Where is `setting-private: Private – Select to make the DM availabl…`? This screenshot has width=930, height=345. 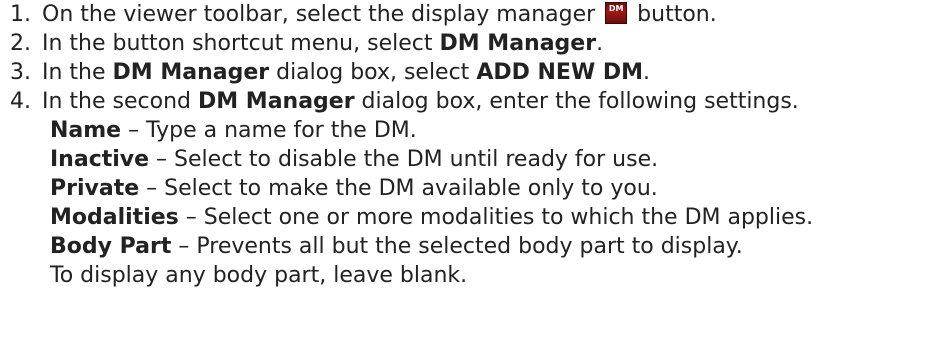 setting-private: Private – Select to make the DM availabl… is located at coordinates (465, 188).